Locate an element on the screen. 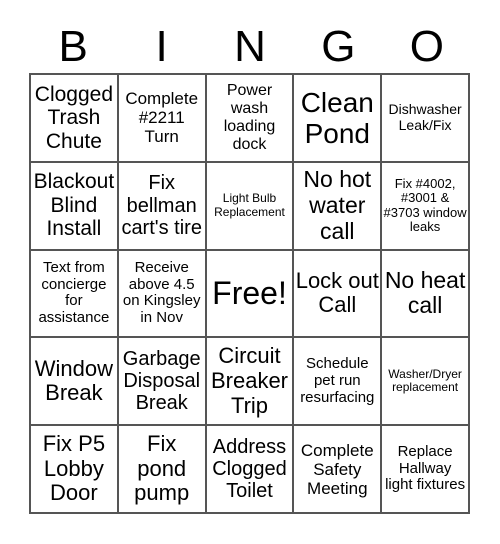 This screenshot has height=544, width=500. cell-label: Schedule pet run resurfacing is located at coordinates (337, 380).